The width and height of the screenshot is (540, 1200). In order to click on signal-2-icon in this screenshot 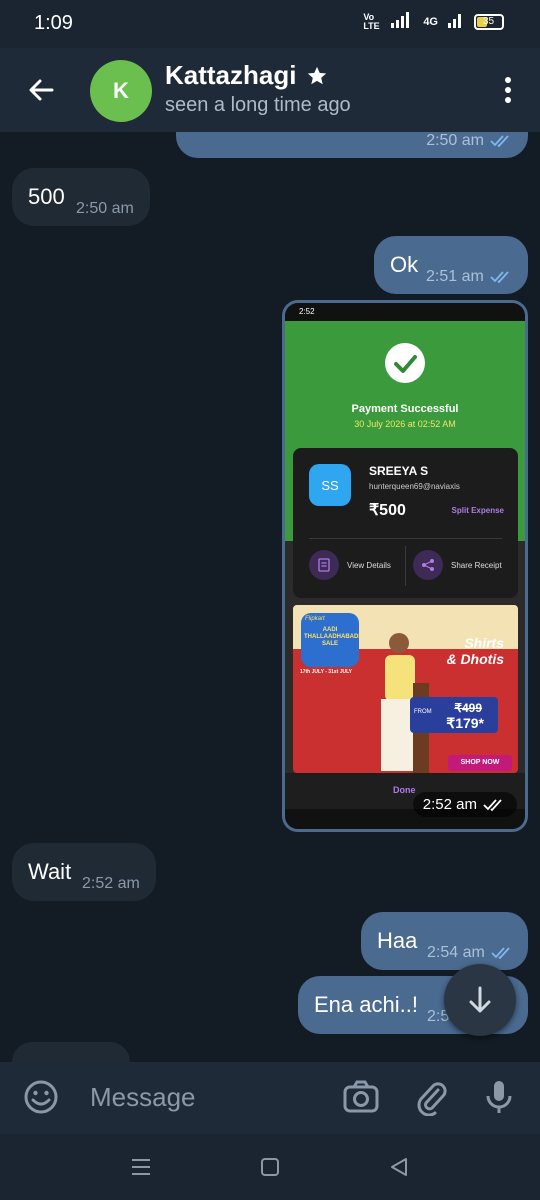, I will do `click(456, 21)`.